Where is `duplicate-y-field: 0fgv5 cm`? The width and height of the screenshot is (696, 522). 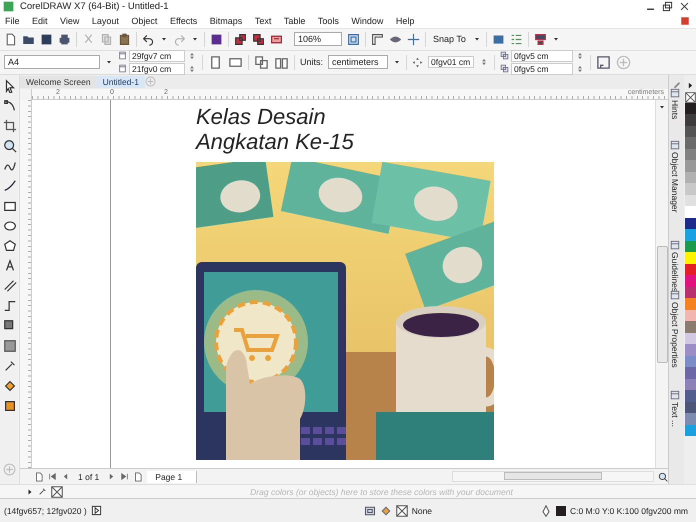 duplicate-y-field: 0fgv5 cm is located at coordinates (542, 68).